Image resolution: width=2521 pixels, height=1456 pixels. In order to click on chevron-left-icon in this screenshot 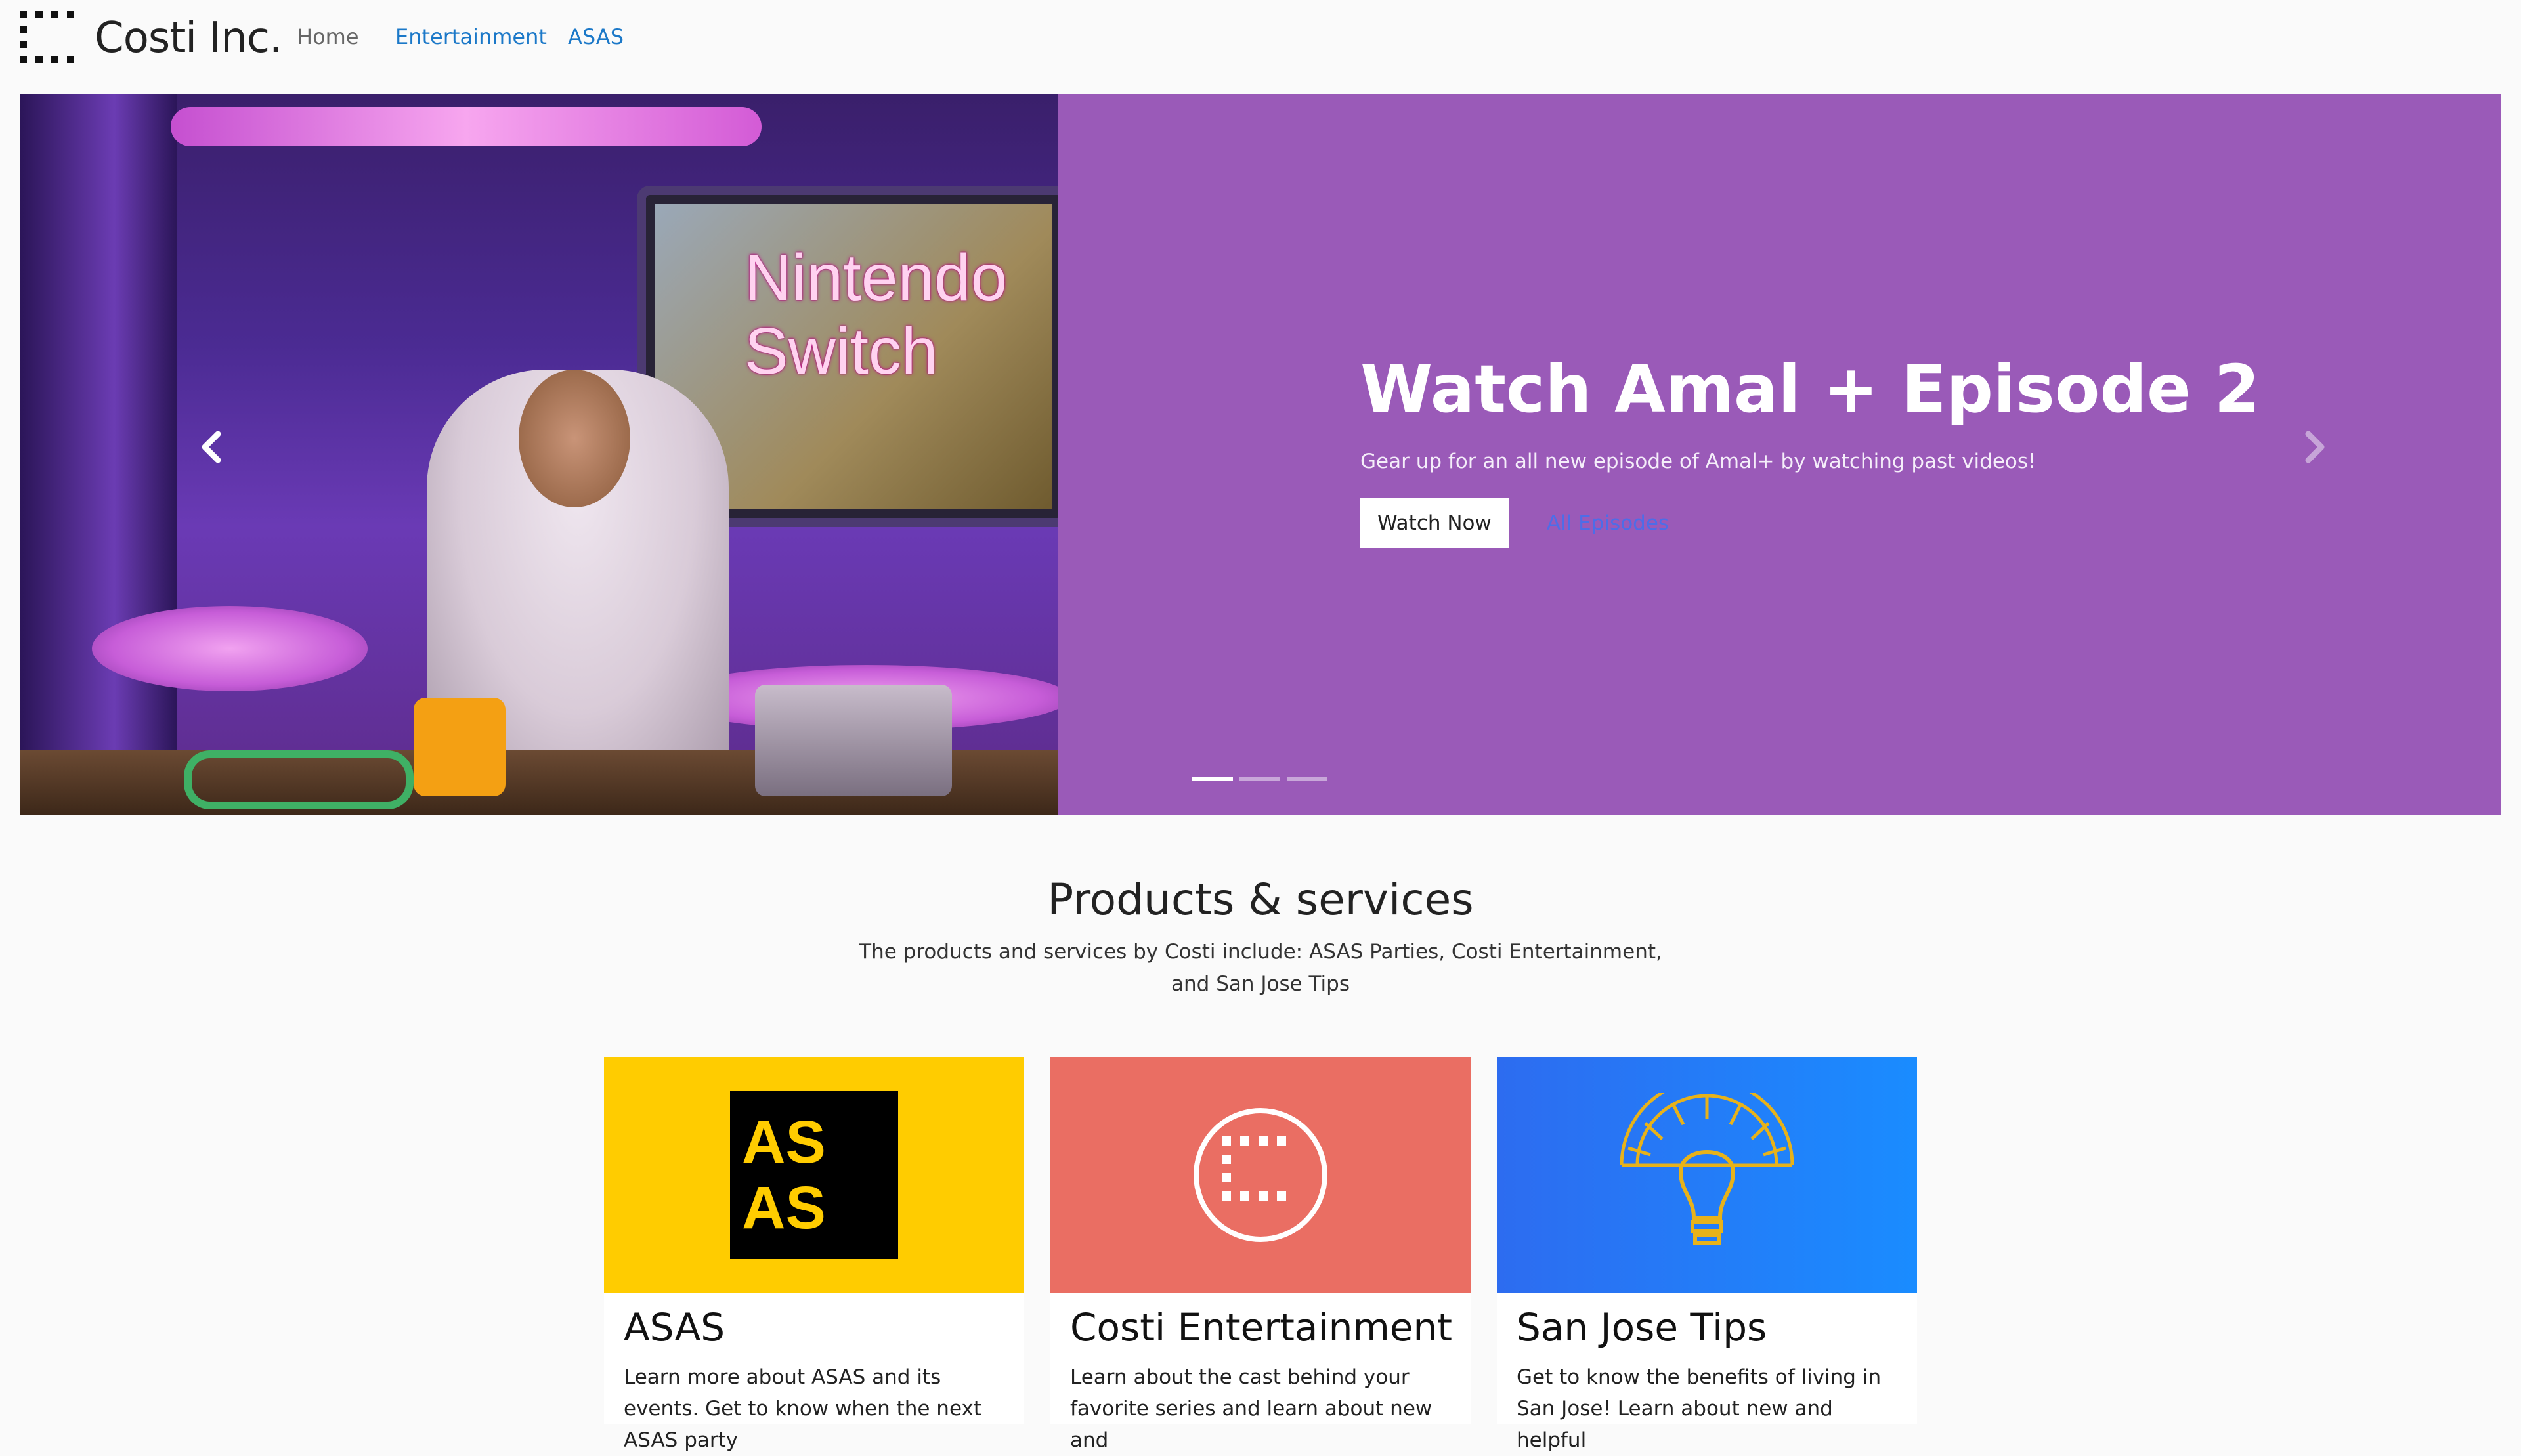, I will do `click(211, 447)`.